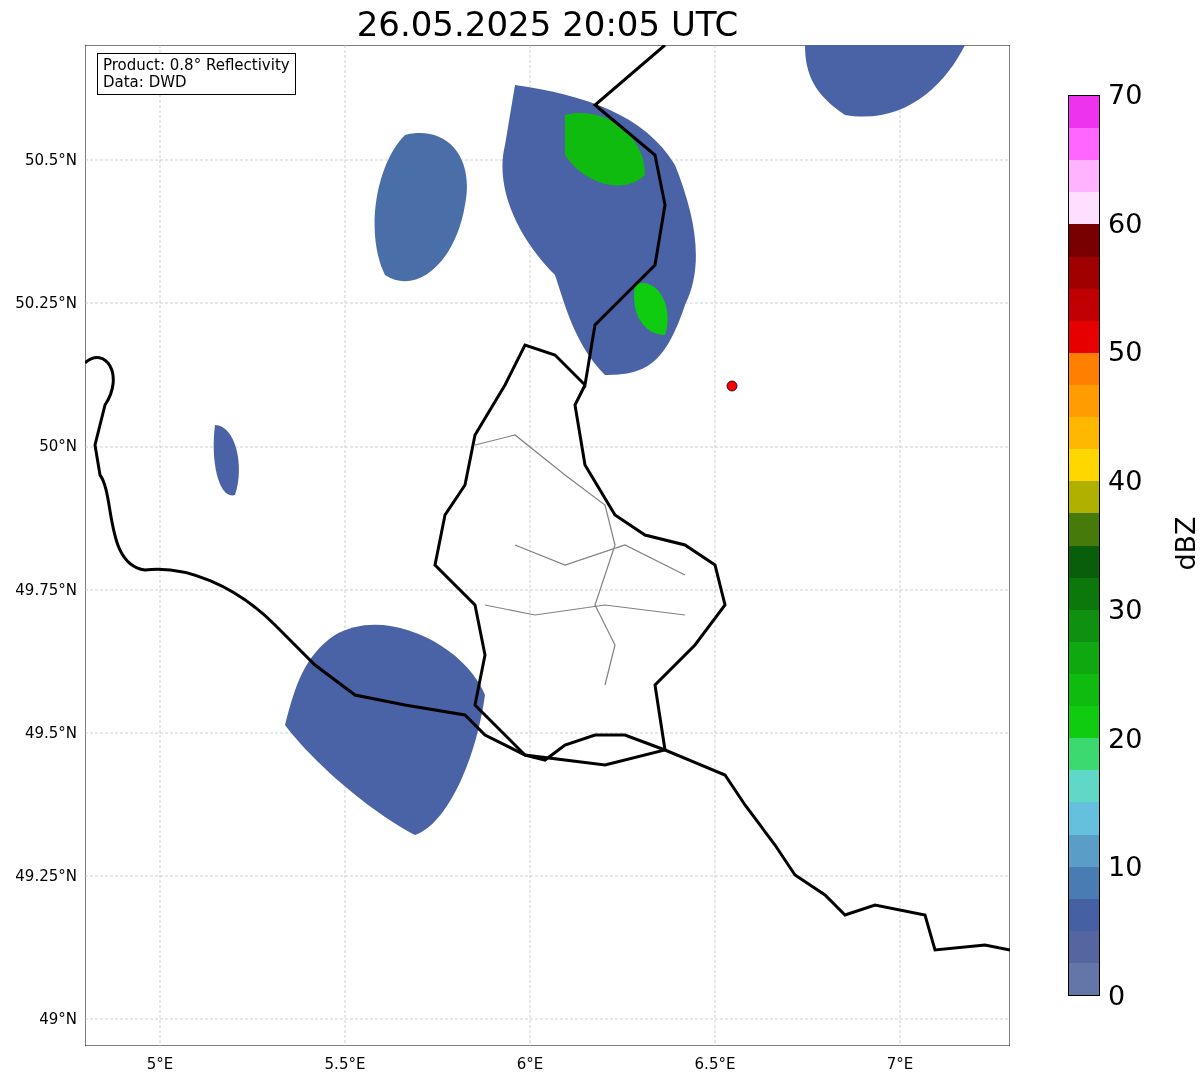  What do you see at coordinates (46, 303) in the screenshot?
I see `latitude-label: 50.25°N` at bounding box center [46, 303].